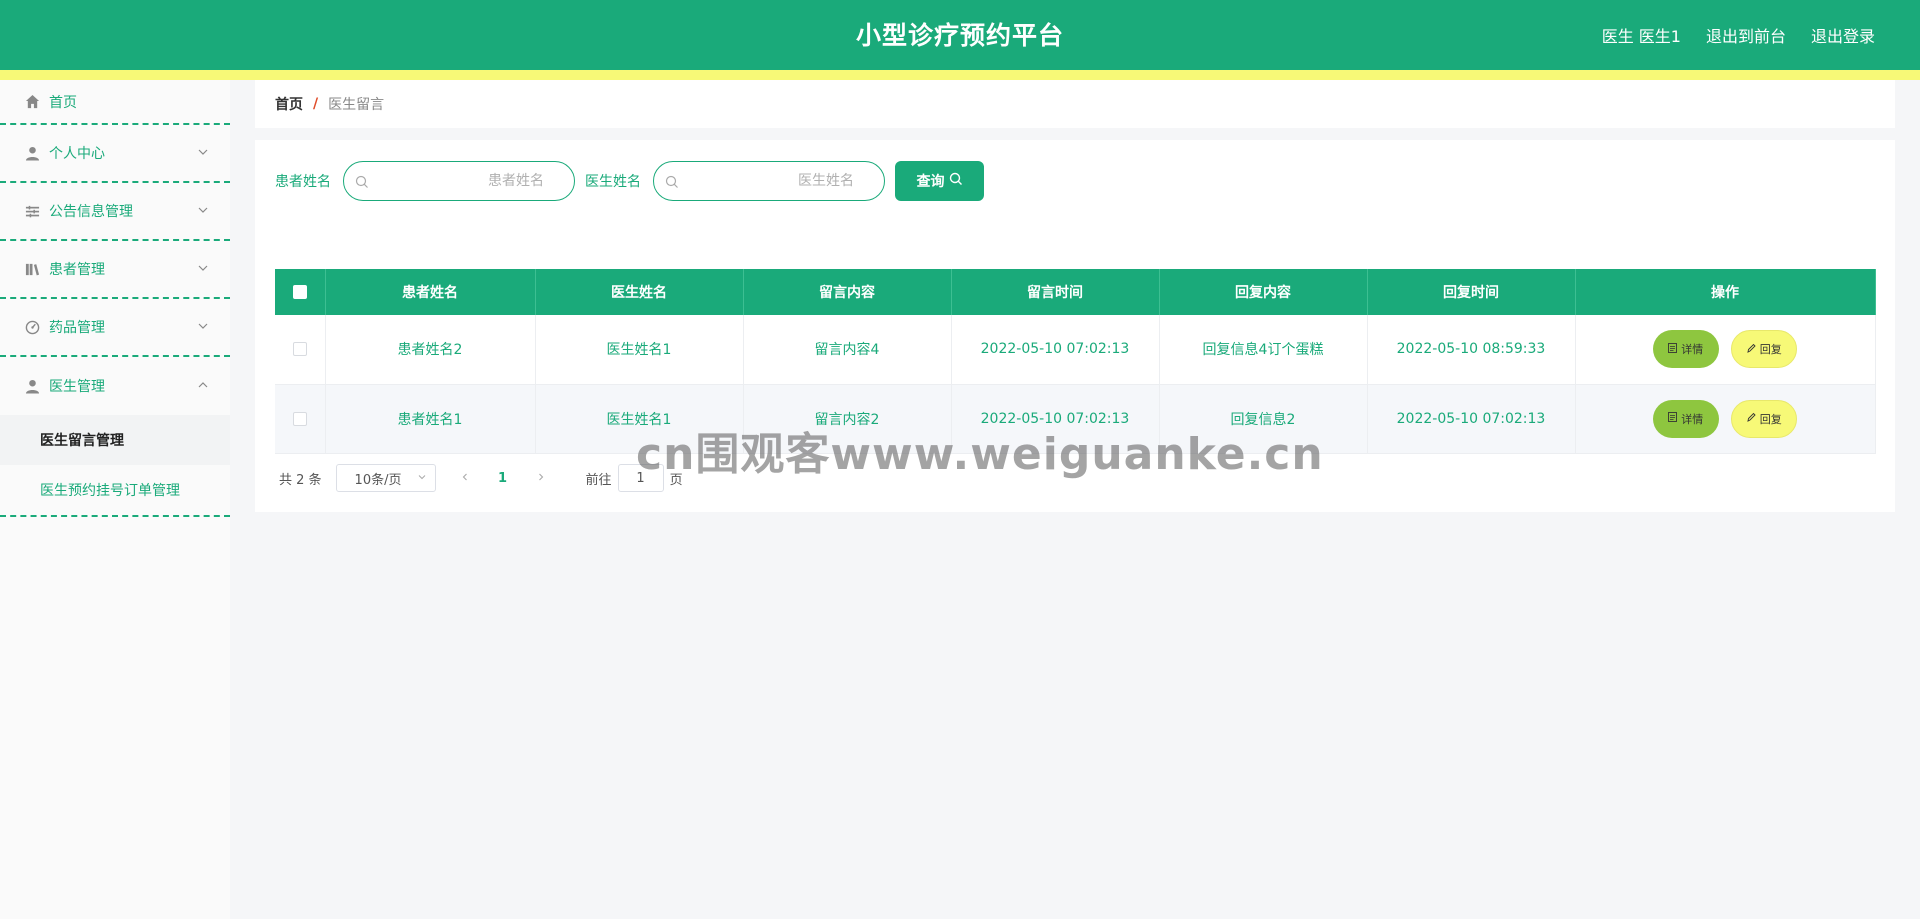  Describe the element at coordinates (77, 154) in the screenshot. I see `sidebar-item-label: 个人中心` at that location.